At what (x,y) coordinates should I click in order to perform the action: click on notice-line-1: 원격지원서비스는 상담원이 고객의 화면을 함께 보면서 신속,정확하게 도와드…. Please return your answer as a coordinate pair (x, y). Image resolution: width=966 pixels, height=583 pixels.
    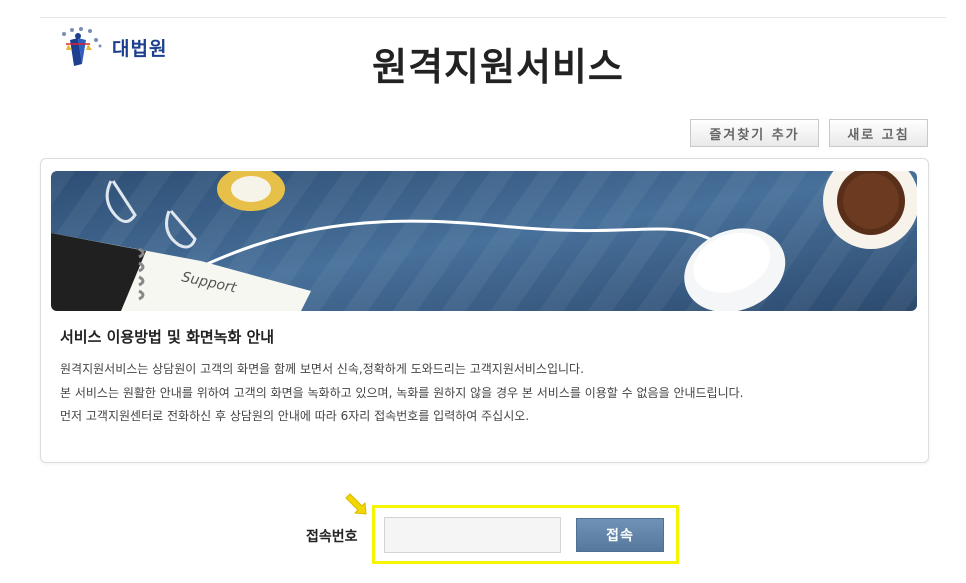
    Looking at the image, I should click on (322, 369).